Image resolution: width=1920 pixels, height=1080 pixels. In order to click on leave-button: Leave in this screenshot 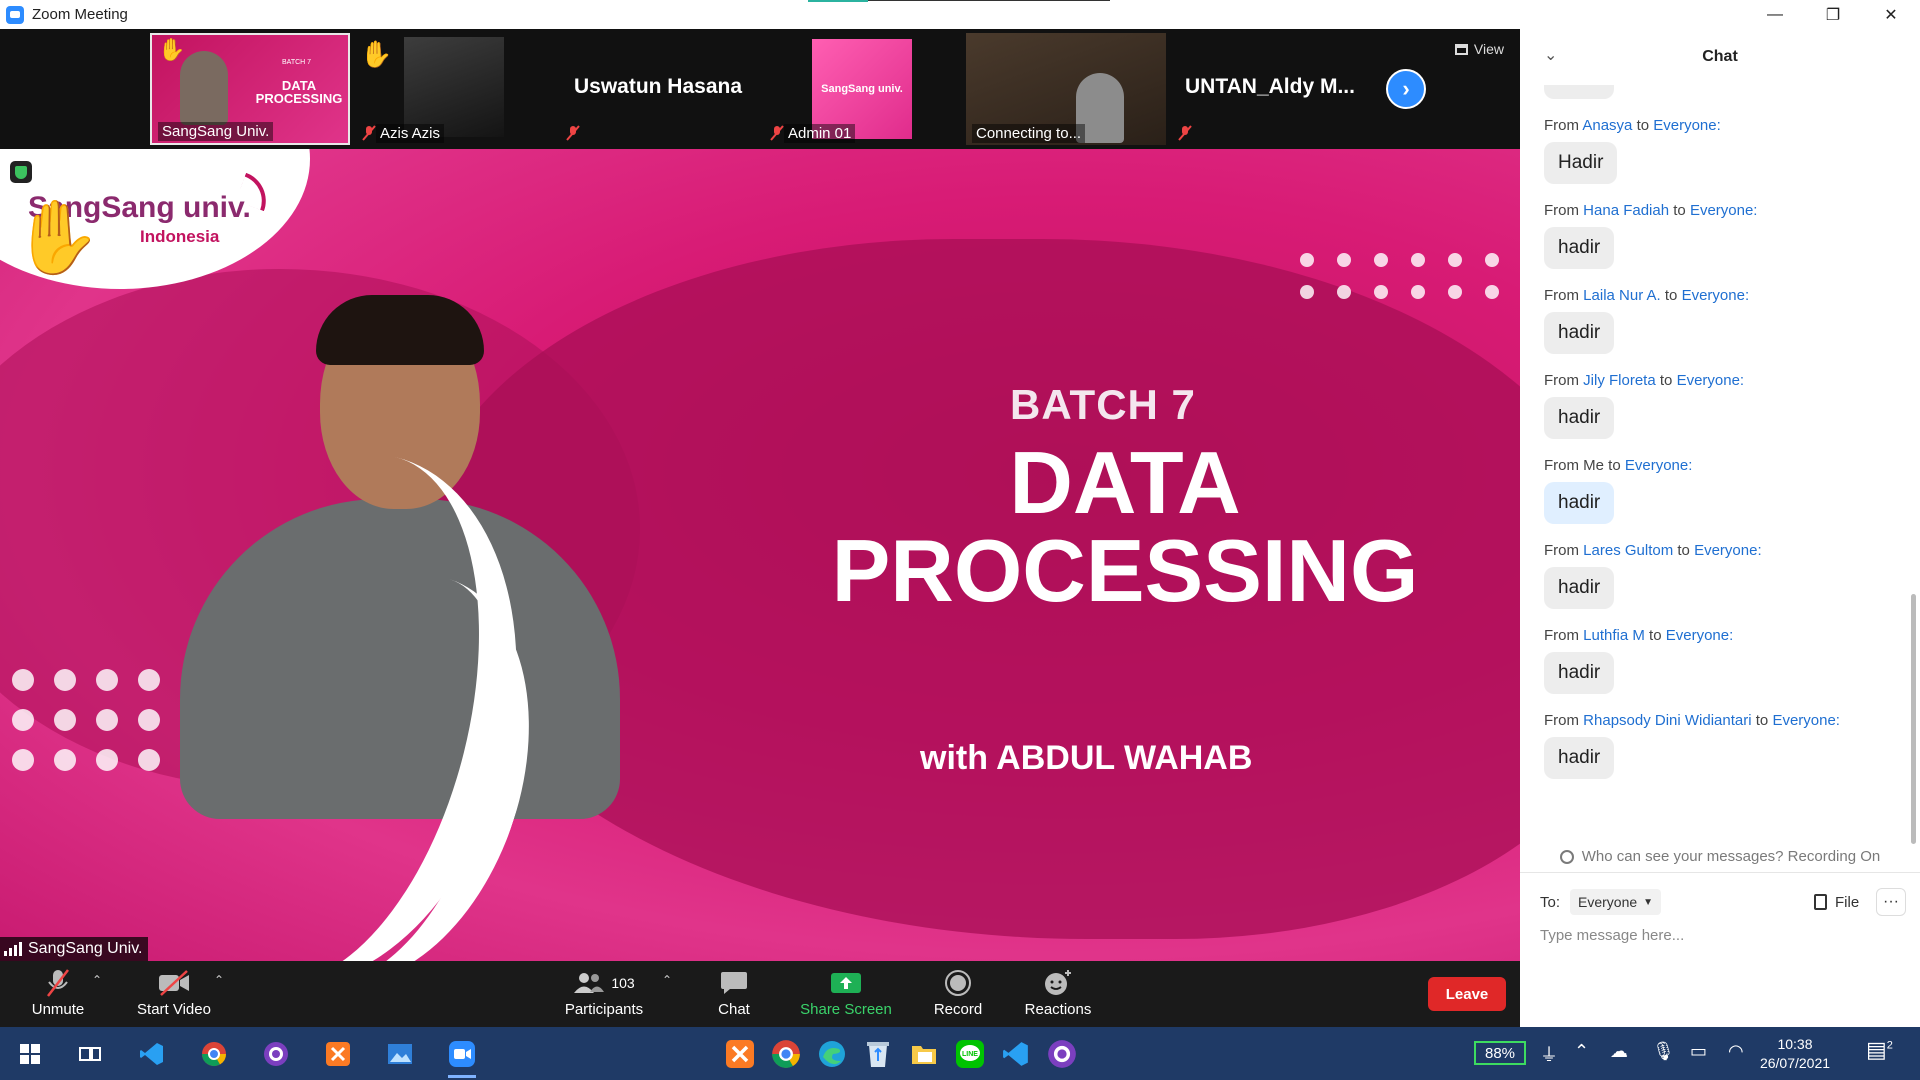, I will do `click(1467, 994)`.